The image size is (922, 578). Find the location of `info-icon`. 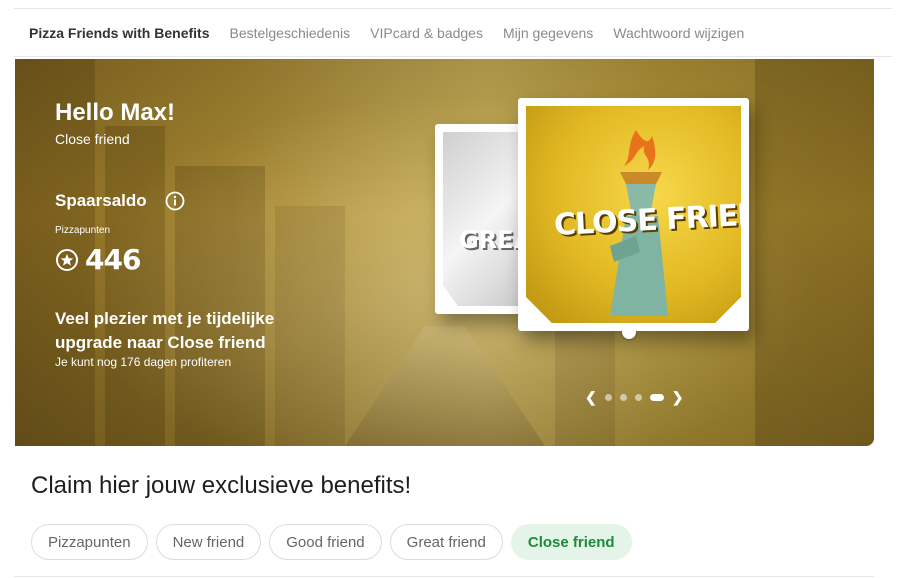

info-icon is located at coordinates (175, 201).